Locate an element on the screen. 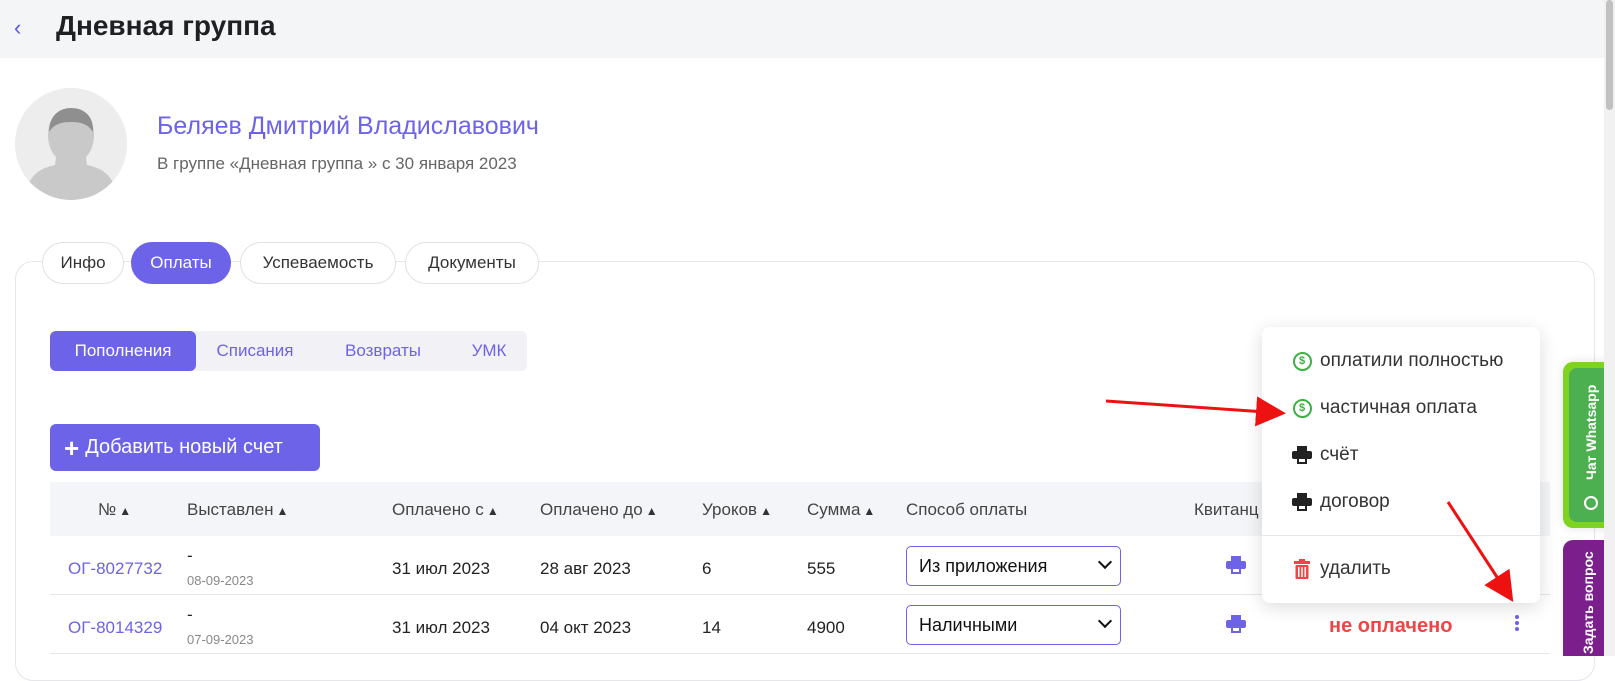 The width and height of the screenshot is (1615, 681). ask-question-label: Задать вопрос is located at coordinates (1588, 602).